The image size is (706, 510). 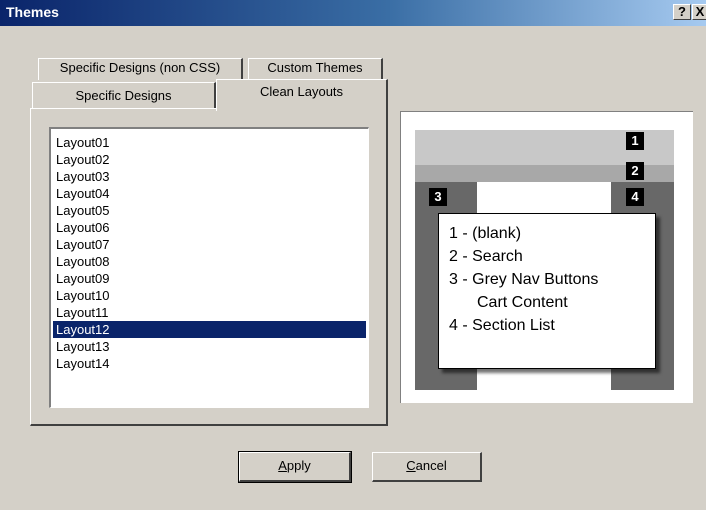 What do you see at coordinates (209, 329) in the screenshot?
I see `list-item-selected: Layout12` at bounding box center [209, 329].